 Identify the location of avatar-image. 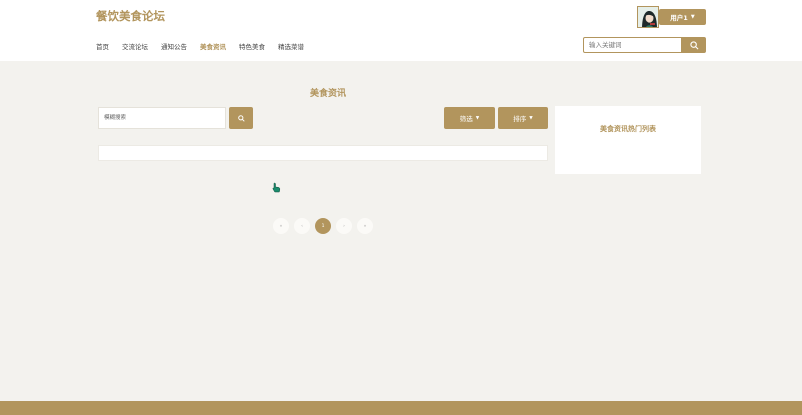
(648, 17).